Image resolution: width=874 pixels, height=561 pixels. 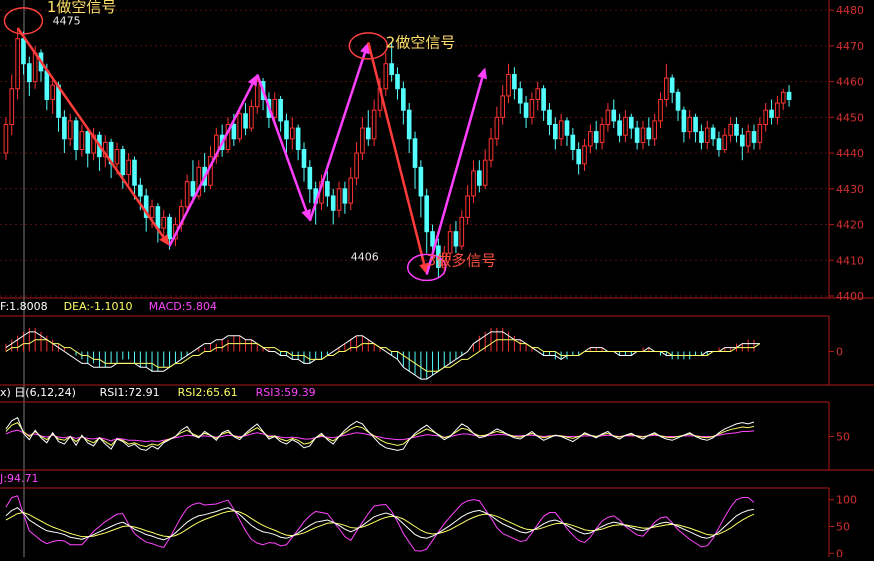 I want to click on indicator-legend-item: RSI3:59.39, so click(x=286, y=392).